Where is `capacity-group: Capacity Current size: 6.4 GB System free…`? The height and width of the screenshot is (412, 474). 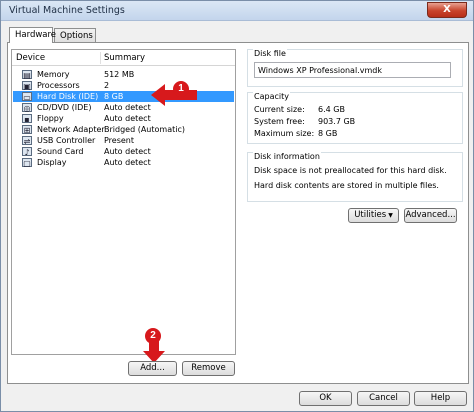
capacity-group: Capacity Current size: 6.4 GB System free… is located at coordinates (355, 118).